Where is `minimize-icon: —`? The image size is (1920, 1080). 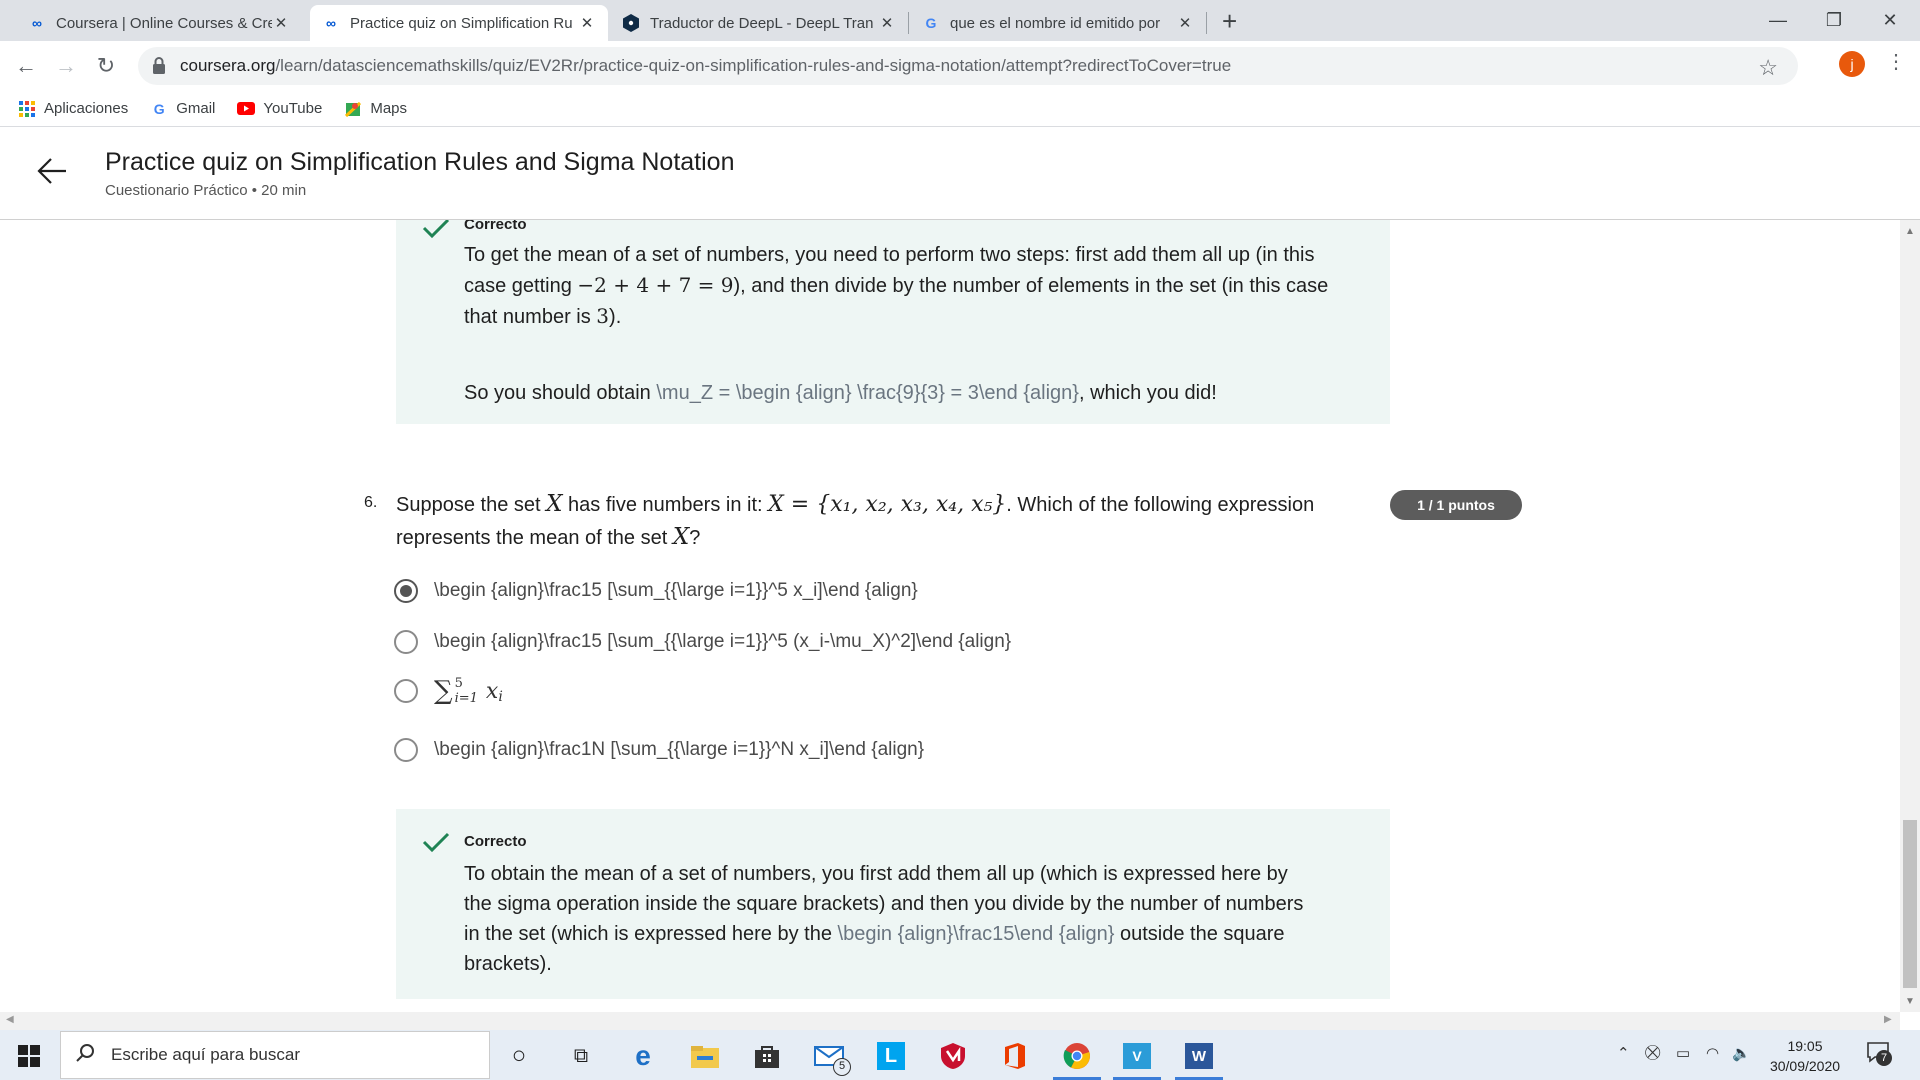
minimize-icon: — is located at coordinates (1778, 20).